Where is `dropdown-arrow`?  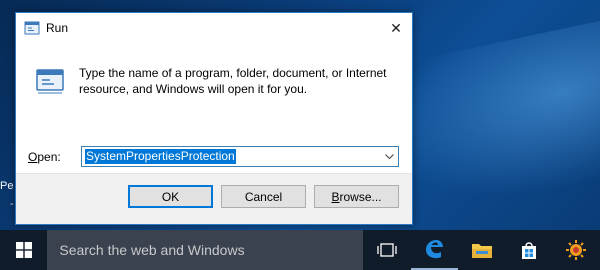 dropdown-arrow is located at coordinates (389, 156).